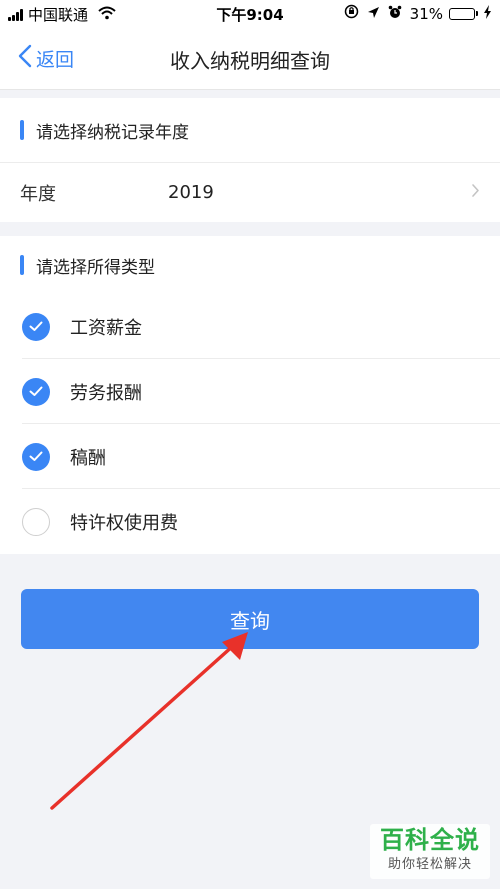 The height and width of the screenshot is (889, 500). What do you see at coordinates (250, 130) in the screenshot?
I see `year-section-header: 请选择纳税记录年度` at bounding box center [250, 130].